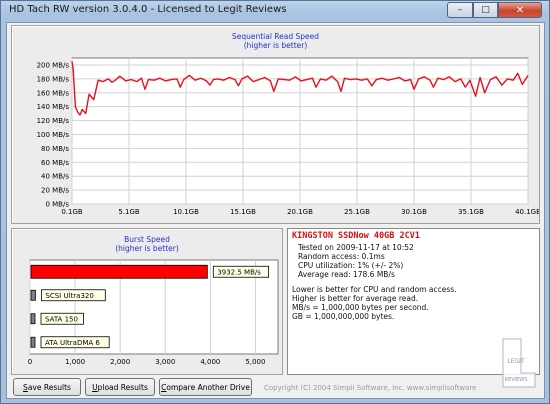 Image resolution: width=550 pixels, height=404 pixels. I want to click on y-tick-label: 100 MB/s, so click(53, 135).